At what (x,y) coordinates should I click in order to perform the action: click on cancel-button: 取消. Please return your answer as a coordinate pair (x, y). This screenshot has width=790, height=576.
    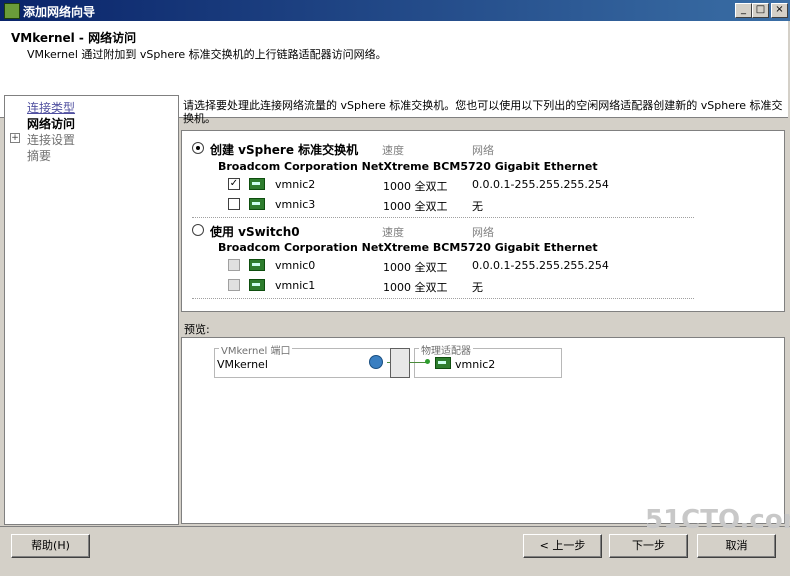
    Looking at the image, I should click on (736, 546).